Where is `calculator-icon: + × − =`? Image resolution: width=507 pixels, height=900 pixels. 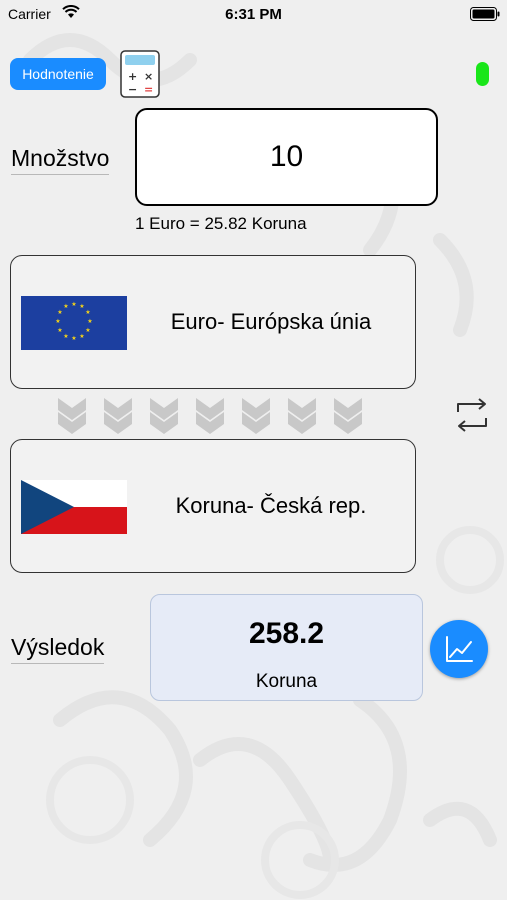 calculator-icon: + × − = is located at coordinates (140, 74).